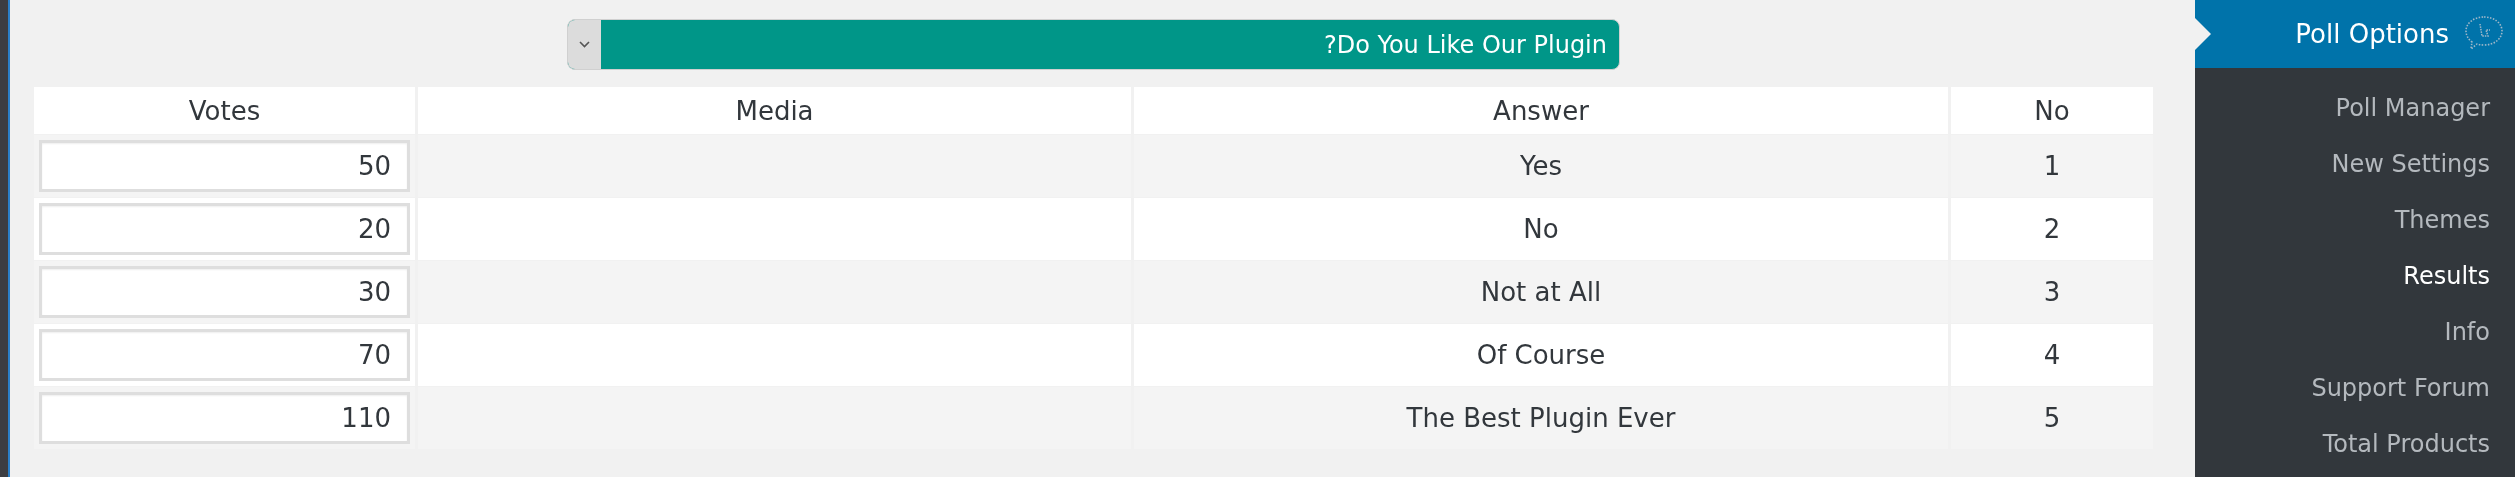  I want to click on caret-icon, so click(584, 44).